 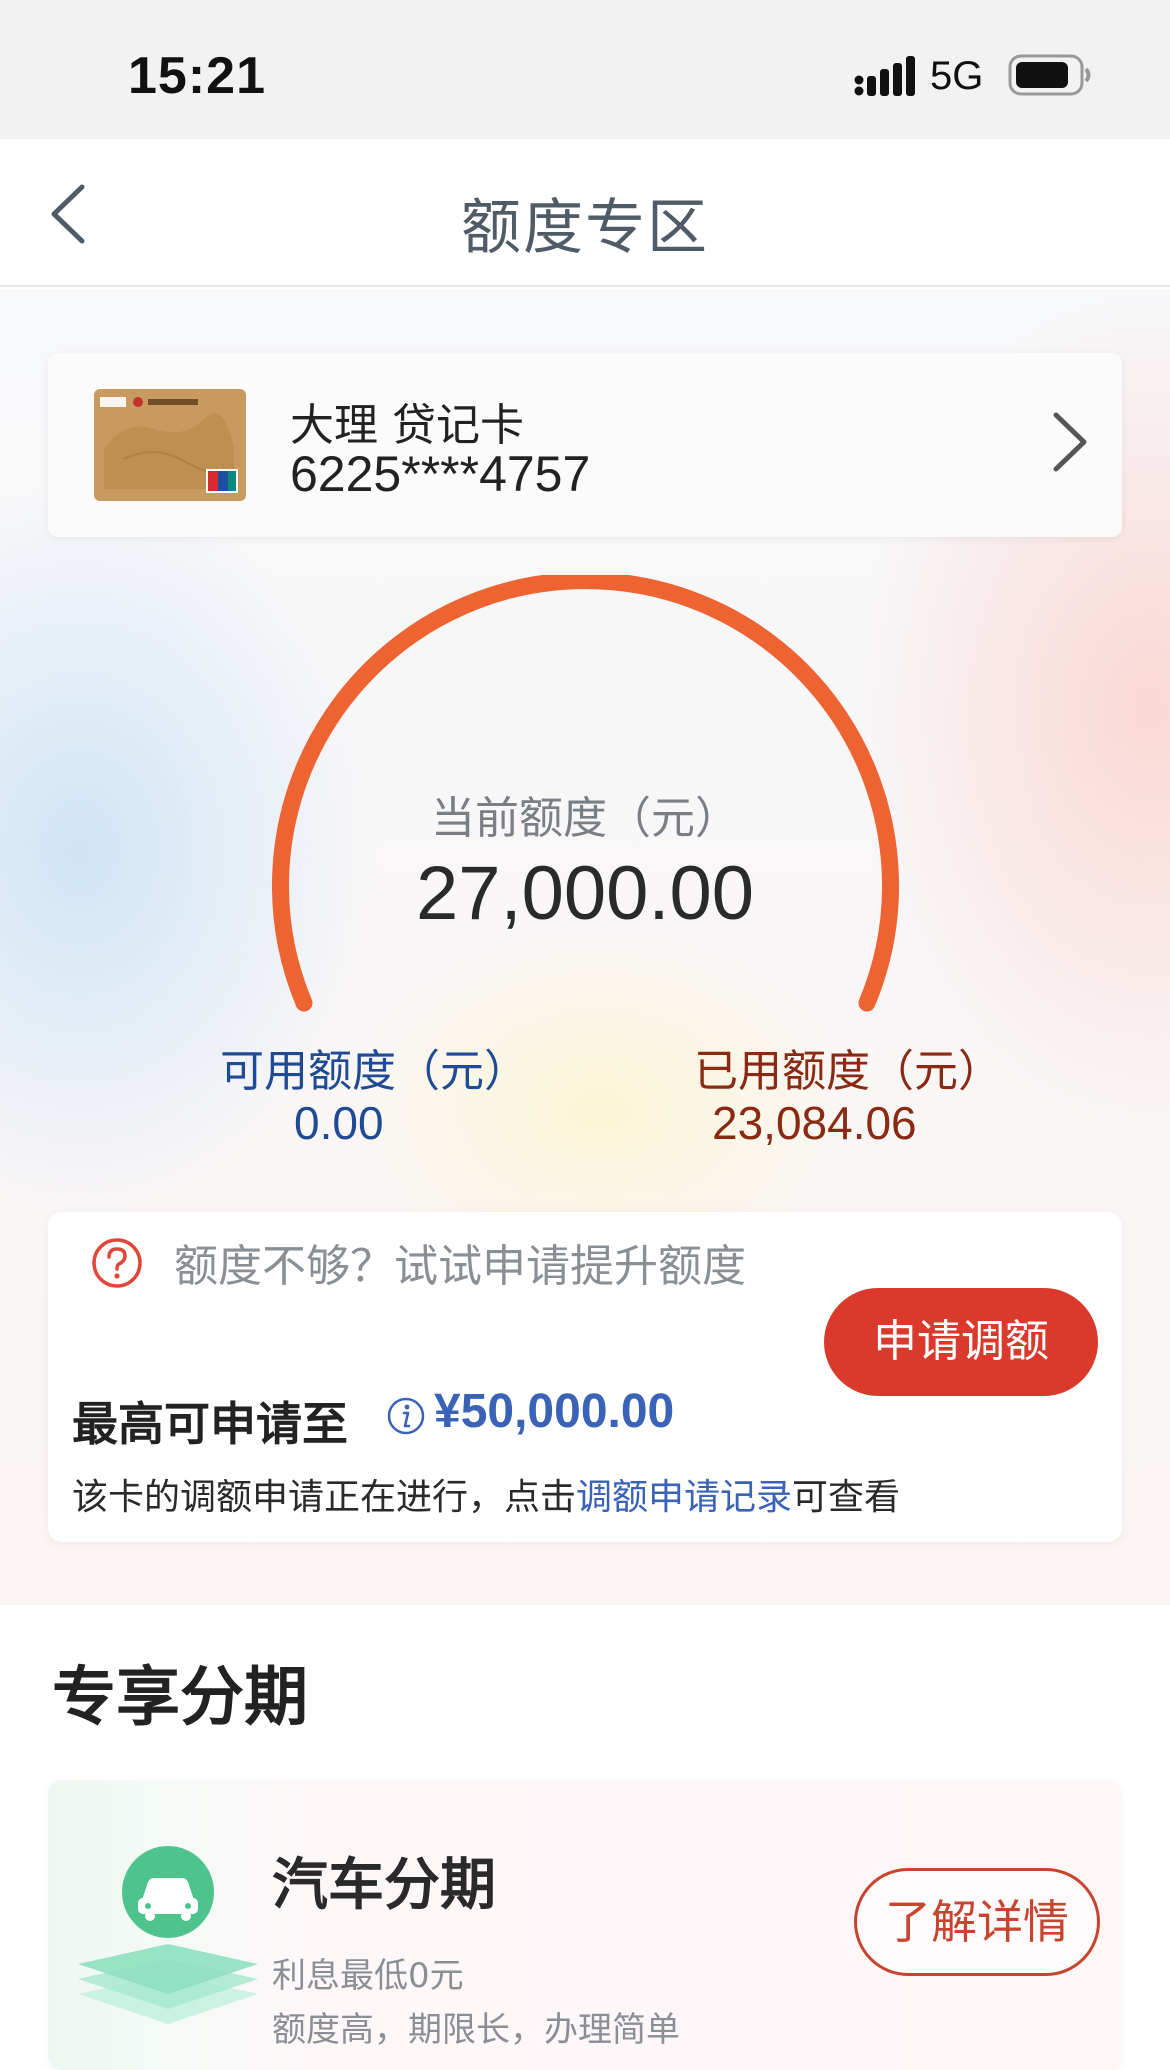 What do you see at coordinates (384, 1885) in the screenshot?
I see `installment-title: 汽车分期` at bounding box center [384, 1885].